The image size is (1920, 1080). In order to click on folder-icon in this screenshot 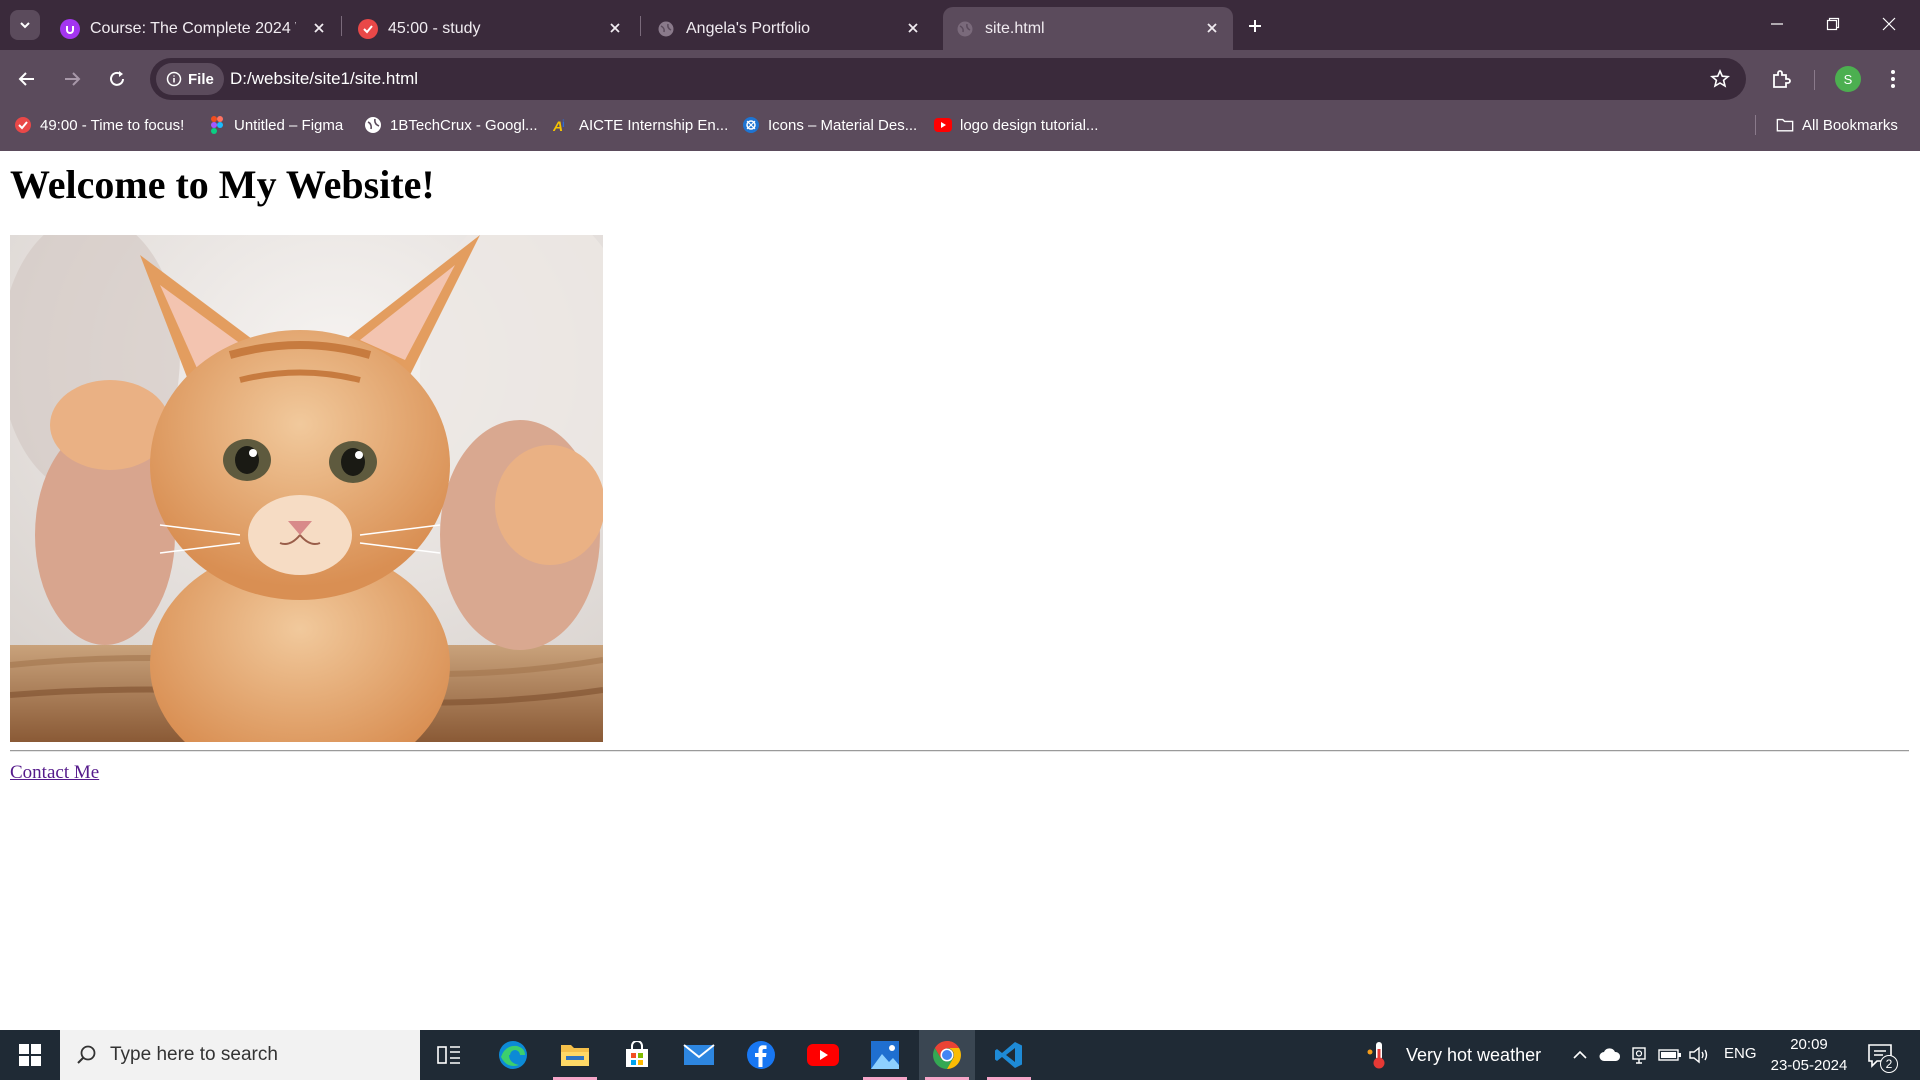, I will do `click(1785, 125)`.